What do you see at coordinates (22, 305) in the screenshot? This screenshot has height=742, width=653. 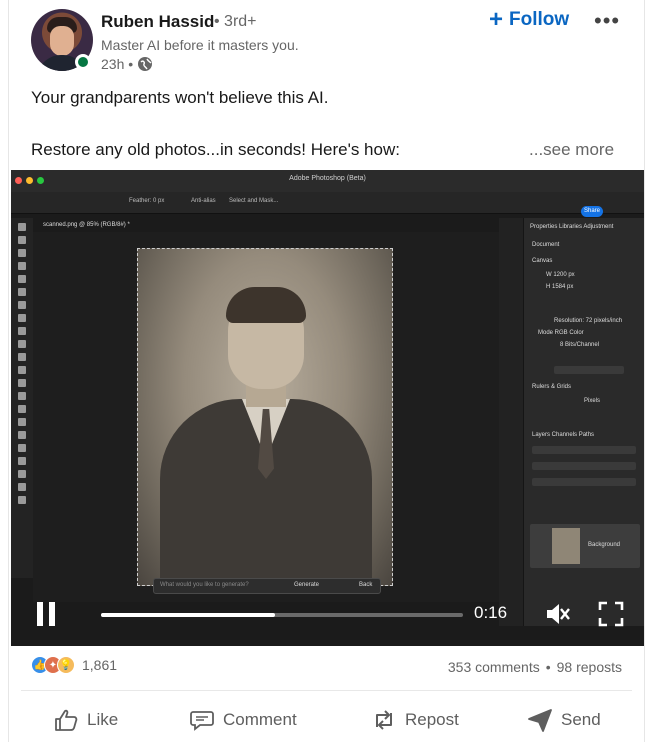 I see `eyedropper-tool-icon` at bounding box center [22, 305].